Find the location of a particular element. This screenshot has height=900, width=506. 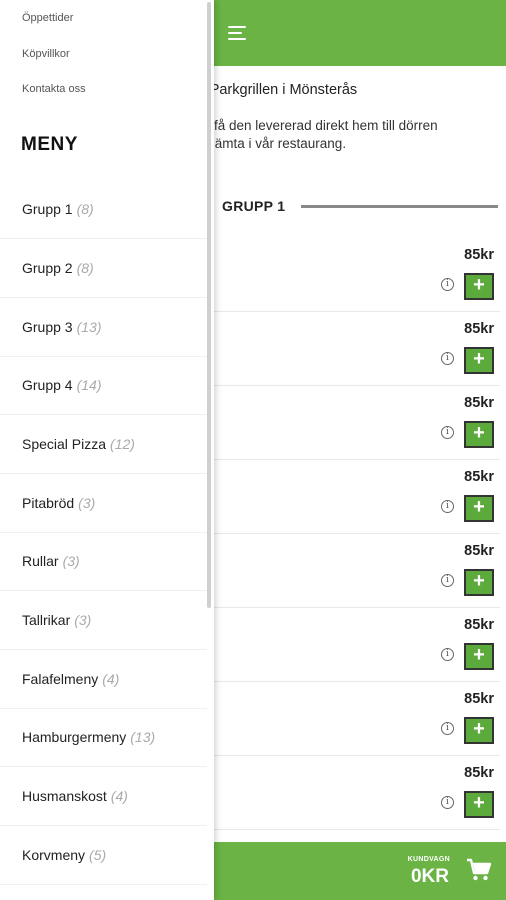

menu-category-korvmeny: Korvmeny (5) is located at coordinates (103, 855).